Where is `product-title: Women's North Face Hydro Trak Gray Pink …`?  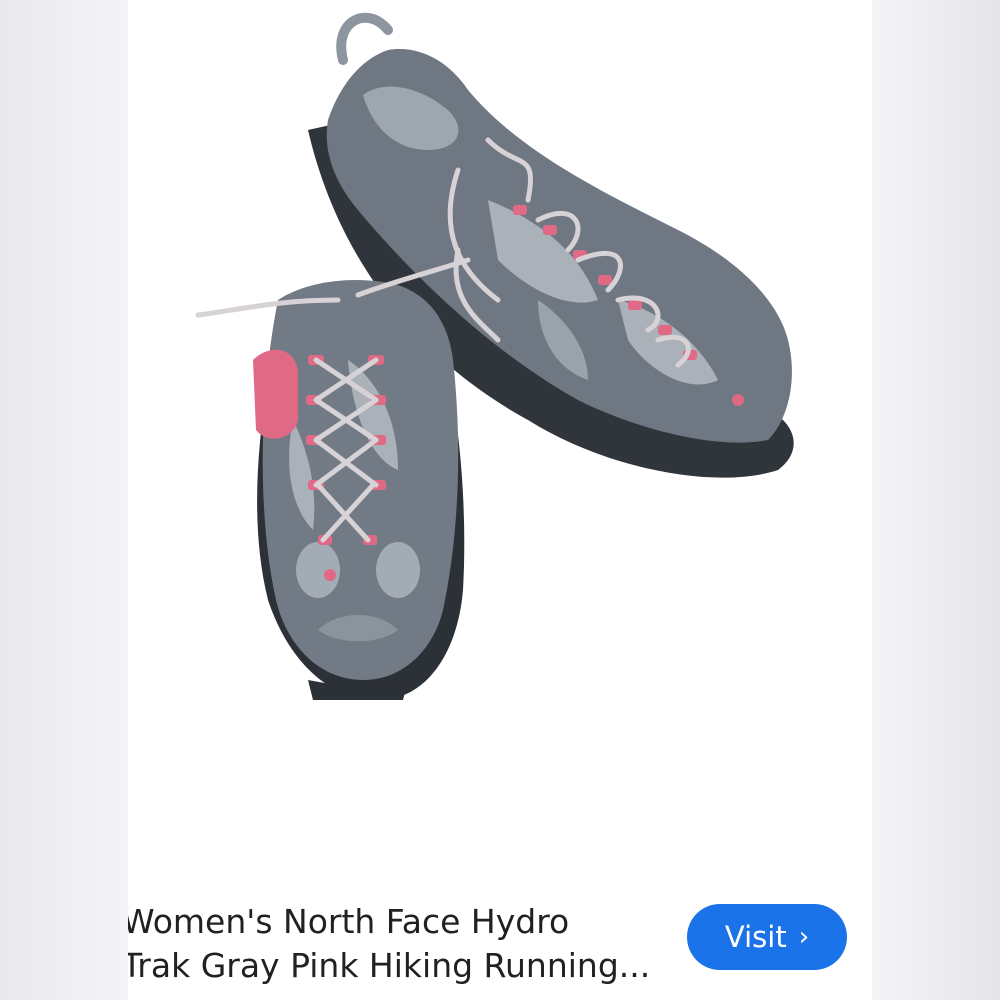 product-title: Women's North Face Hydro Trak Gray Pink … is located at coordinates (395, 944).